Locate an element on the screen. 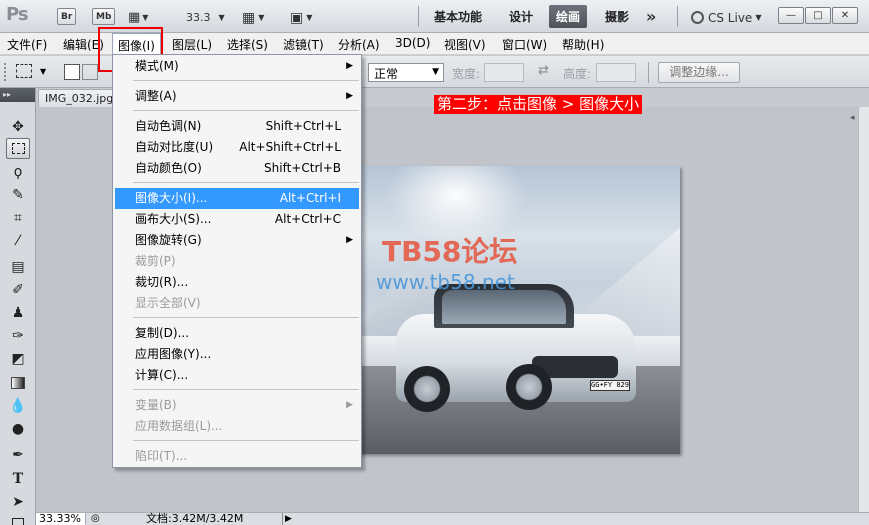 This screenshot has height=525, width=869. brush-tool-icon: ✐ is located at coordinates (18, 289).